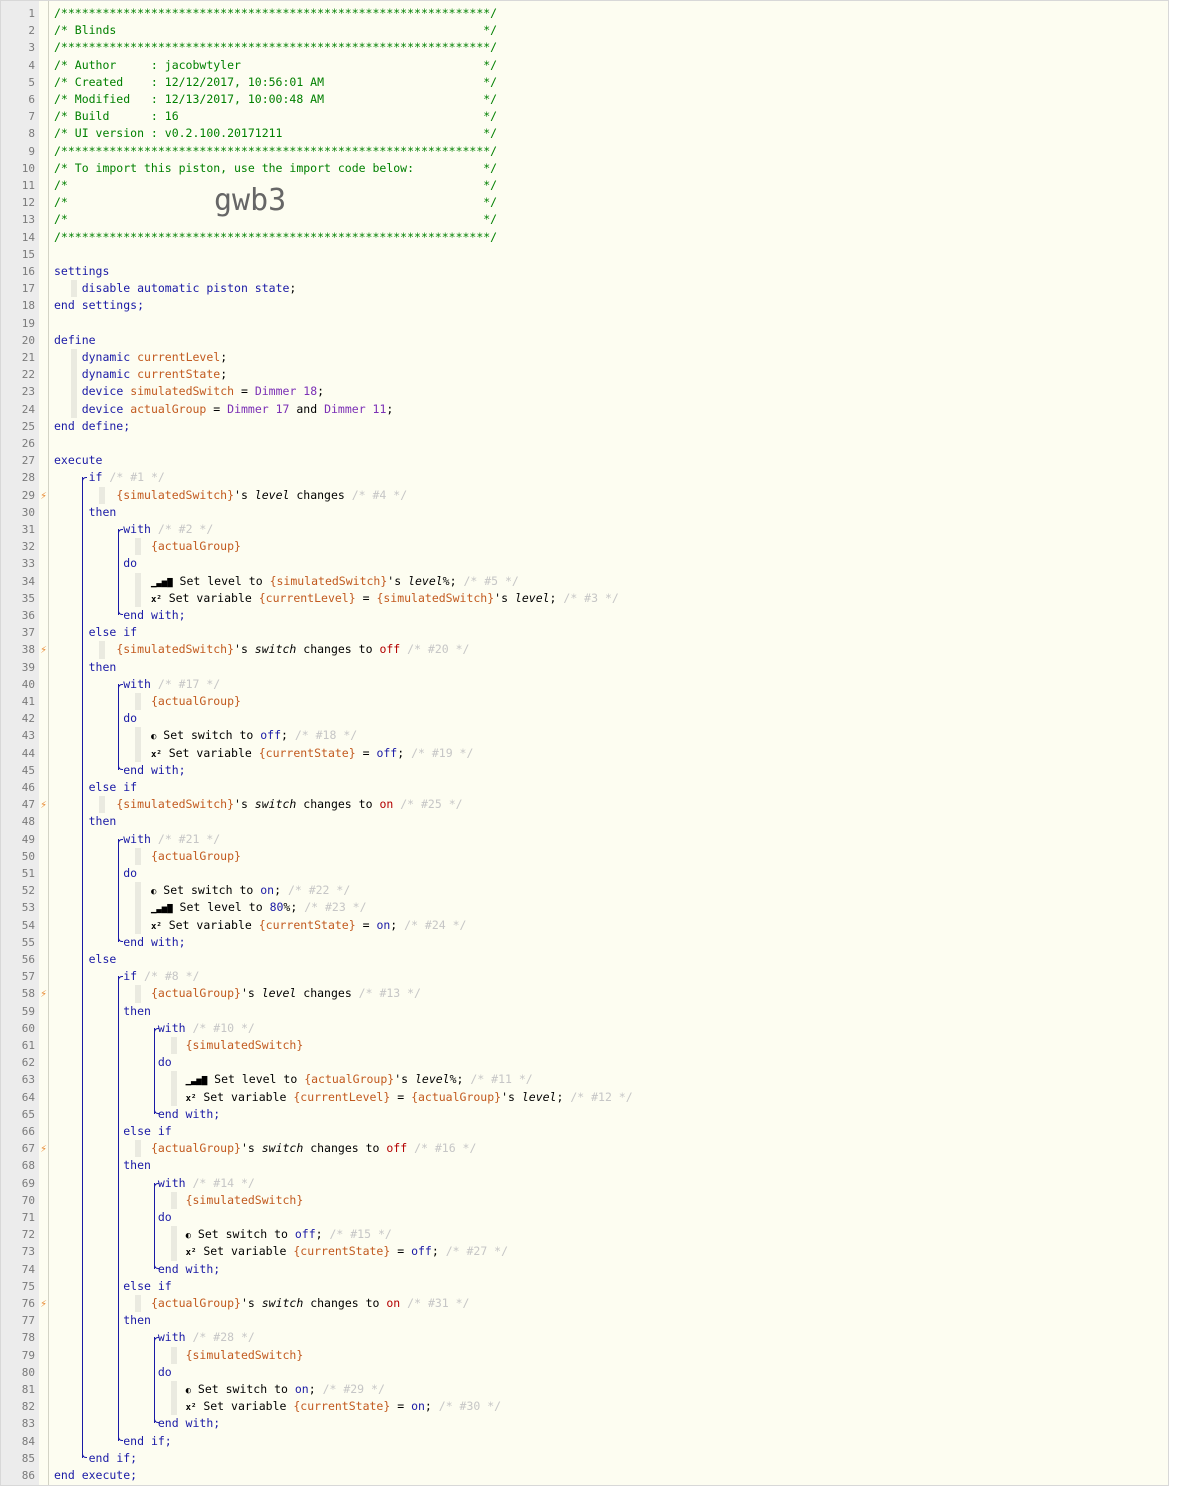  Describe the element at coordinates (95, 873) in the screenshot. I see `code-line: do` at that location.